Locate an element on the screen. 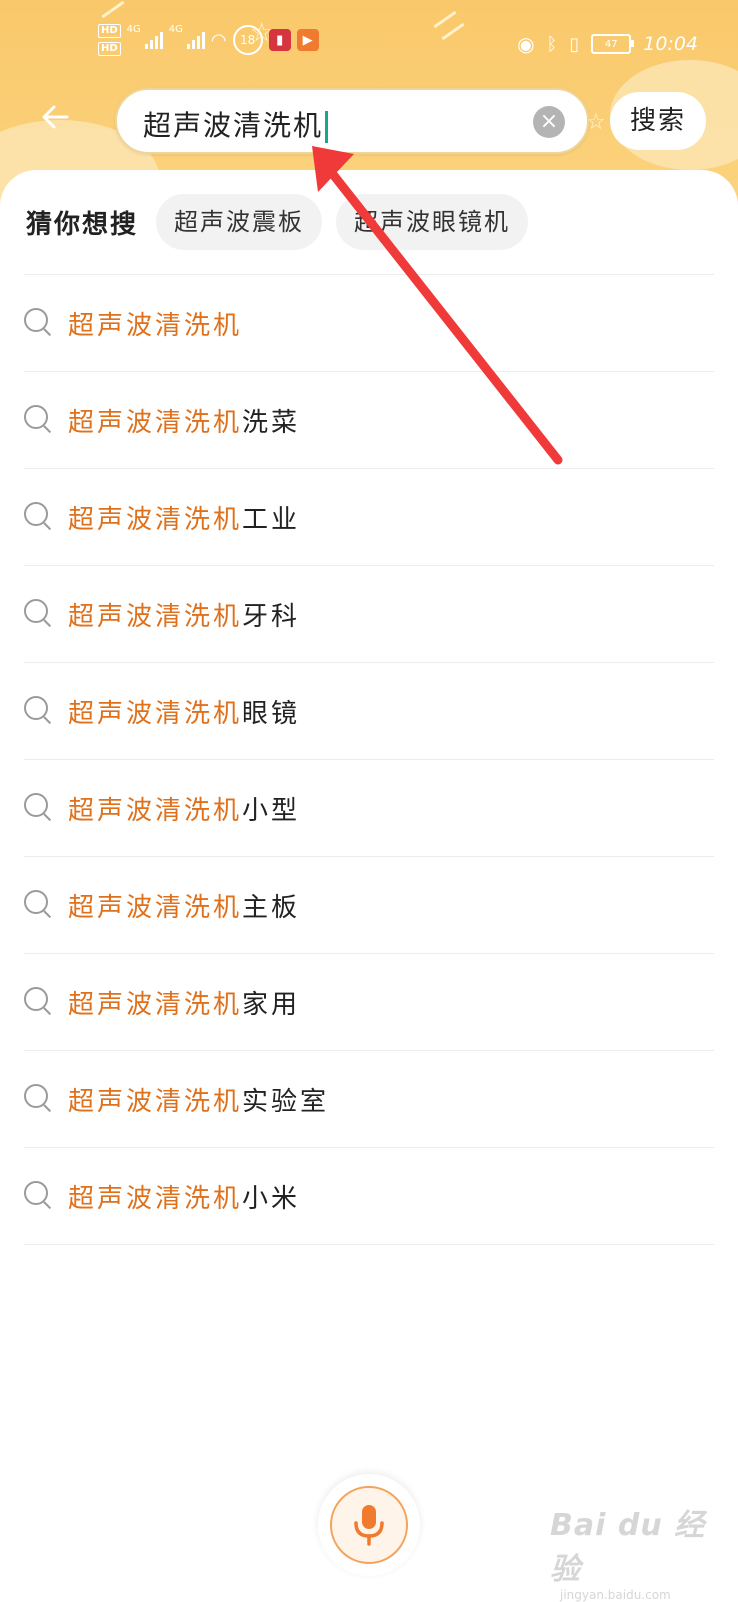  search-button: 搜索 is located at coordinates (658, 121).